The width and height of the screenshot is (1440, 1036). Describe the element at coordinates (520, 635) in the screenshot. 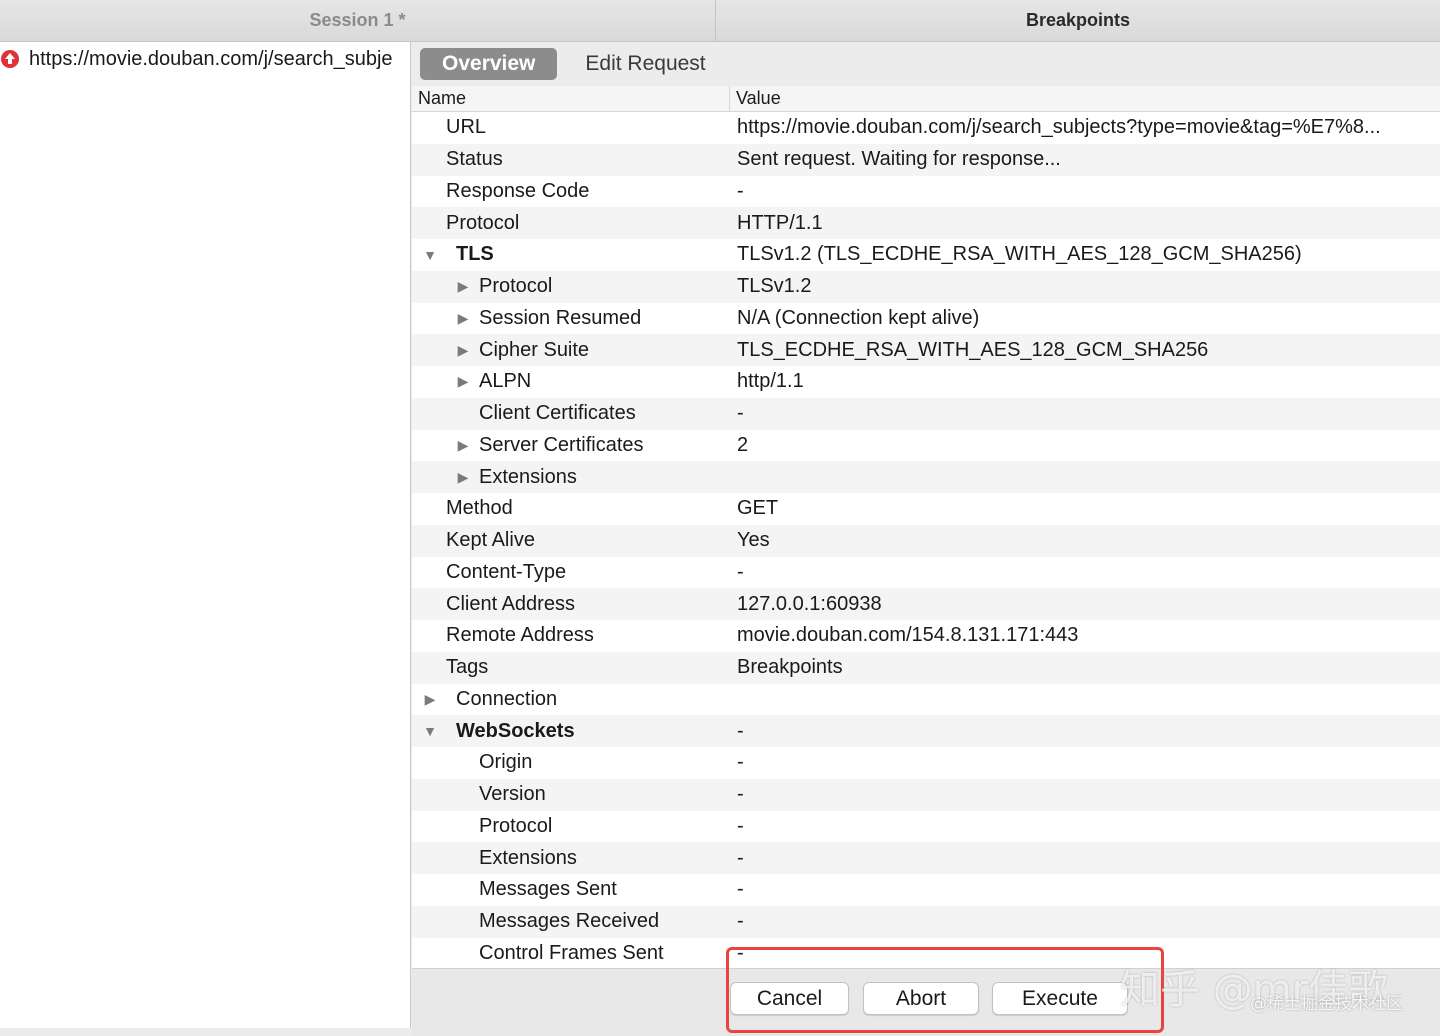

I see `row-name: Remote Address` at that location.